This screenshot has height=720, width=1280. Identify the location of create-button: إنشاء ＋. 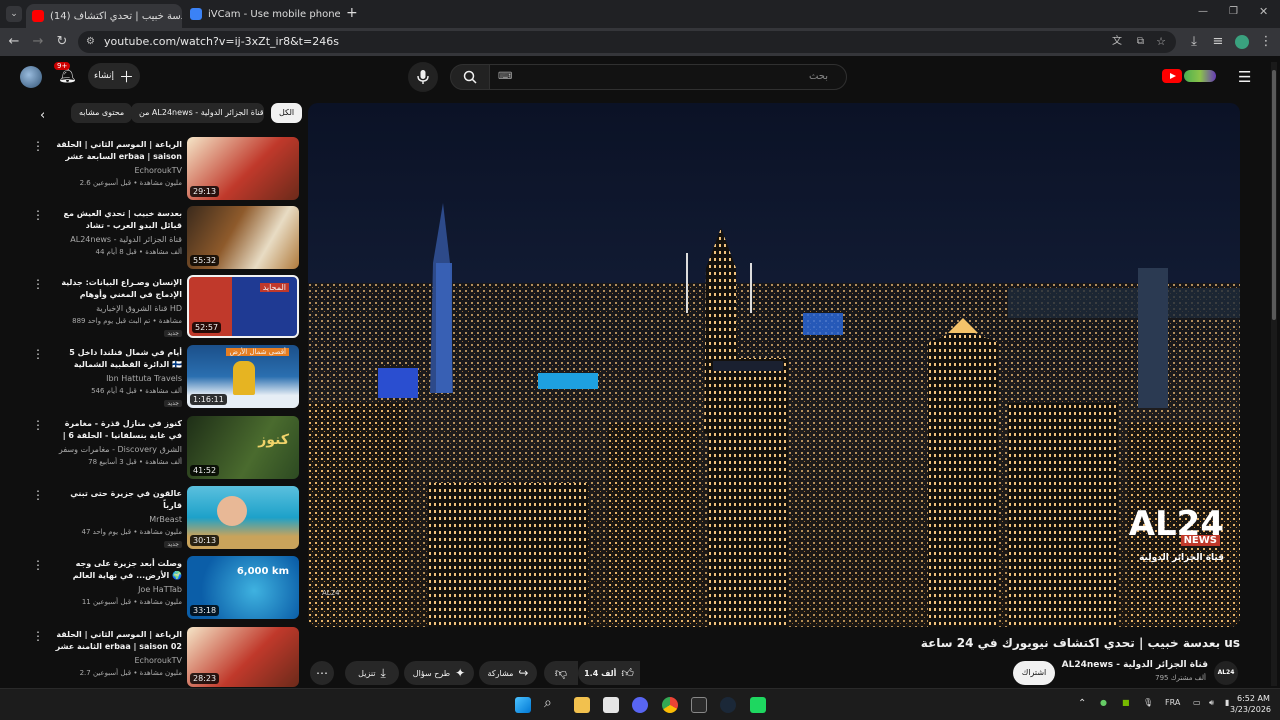
(114, 76).